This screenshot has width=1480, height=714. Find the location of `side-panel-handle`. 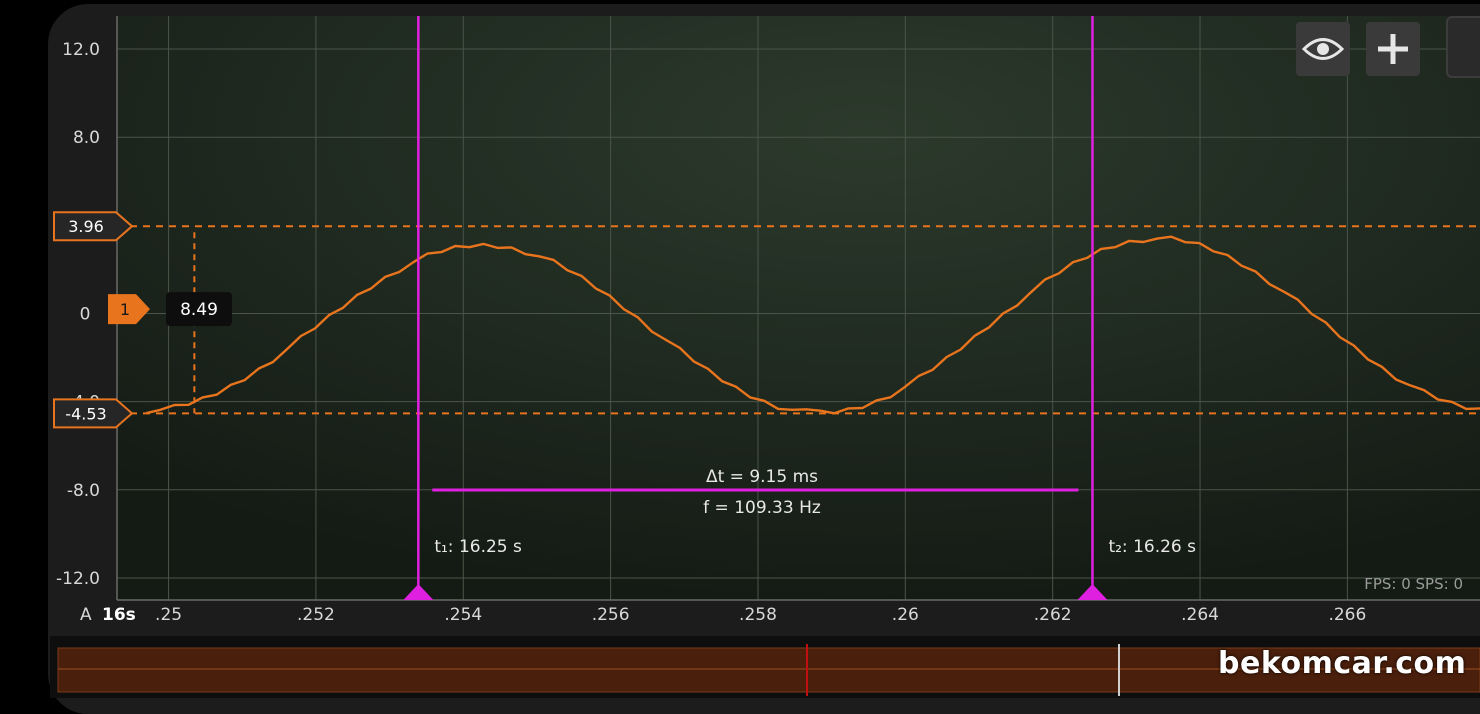

side-panel-handle is located at coordinates (1463, 47).